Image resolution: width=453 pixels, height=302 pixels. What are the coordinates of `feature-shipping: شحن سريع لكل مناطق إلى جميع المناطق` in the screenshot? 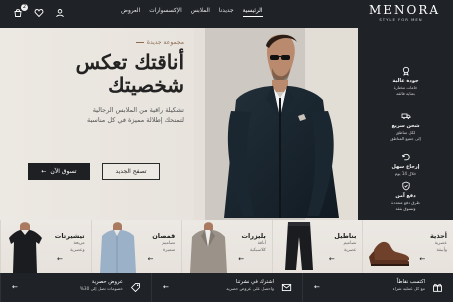 It's located at (405, 126).